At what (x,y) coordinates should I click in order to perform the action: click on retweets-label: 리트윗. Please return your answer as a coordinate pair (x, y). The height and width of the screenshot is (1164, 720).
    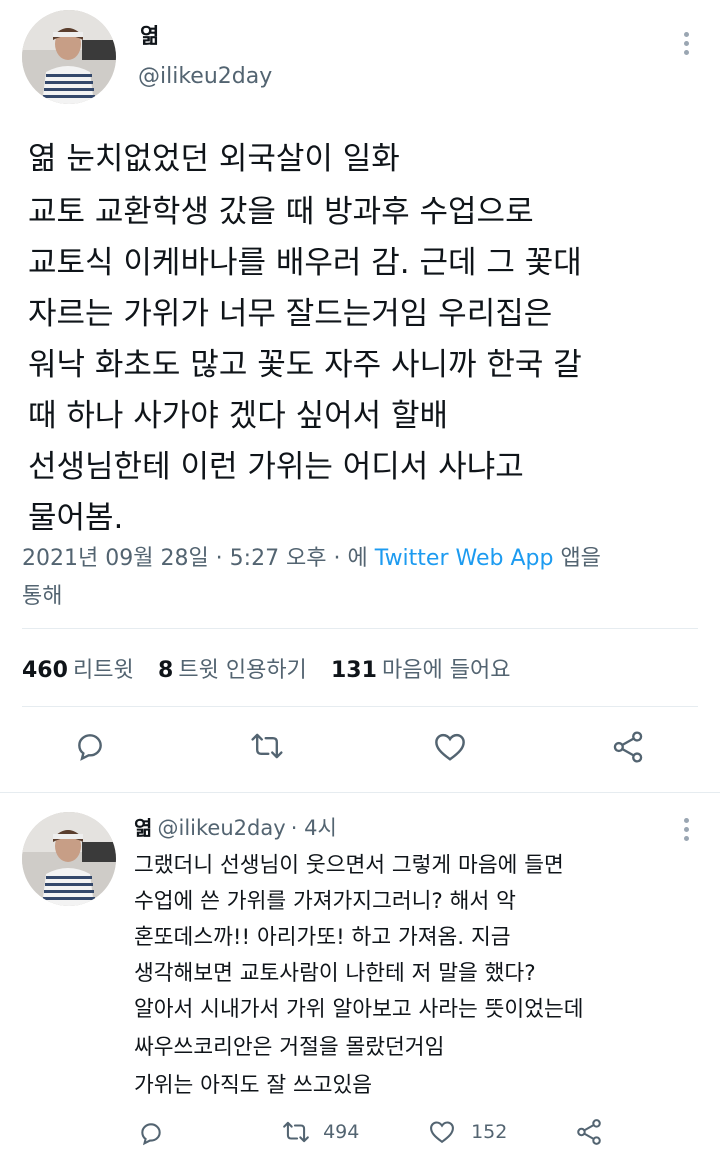
    Looking at the image, I should click on (103, 670).